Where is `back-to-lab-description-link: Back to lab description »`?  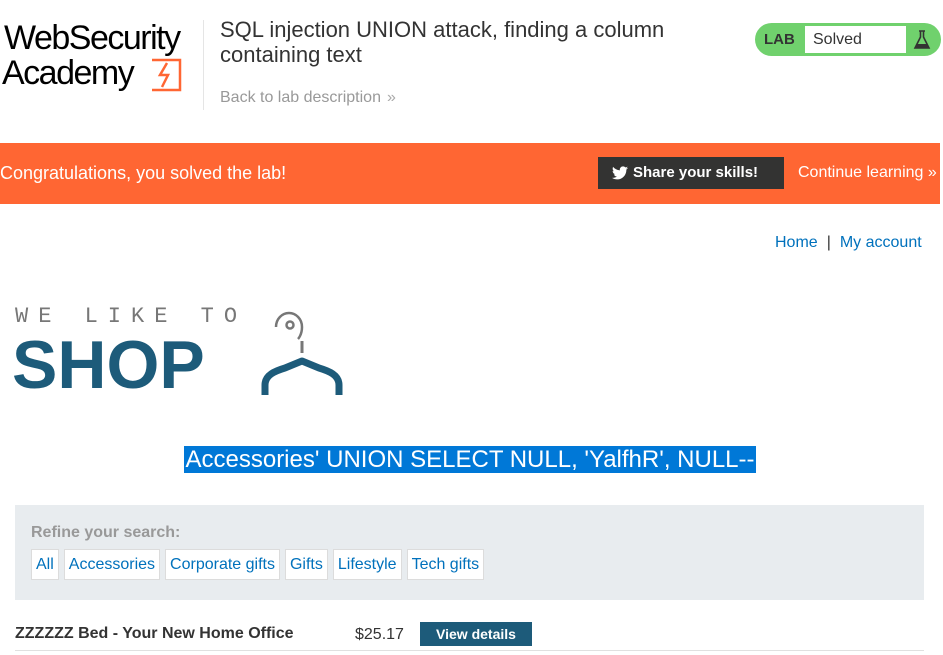 back-to-lab-description-link: Back to lab description » is located at coordinates (308, 98).